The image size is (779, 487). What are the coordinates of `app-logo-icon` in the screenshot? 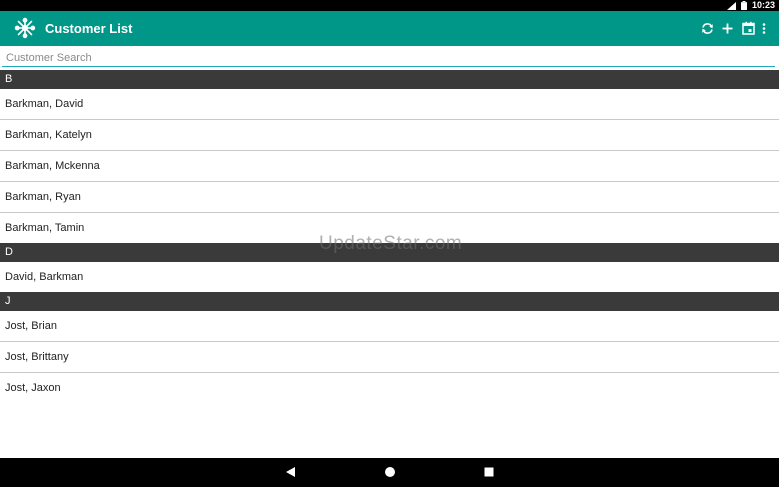 It's located at (25, 28).